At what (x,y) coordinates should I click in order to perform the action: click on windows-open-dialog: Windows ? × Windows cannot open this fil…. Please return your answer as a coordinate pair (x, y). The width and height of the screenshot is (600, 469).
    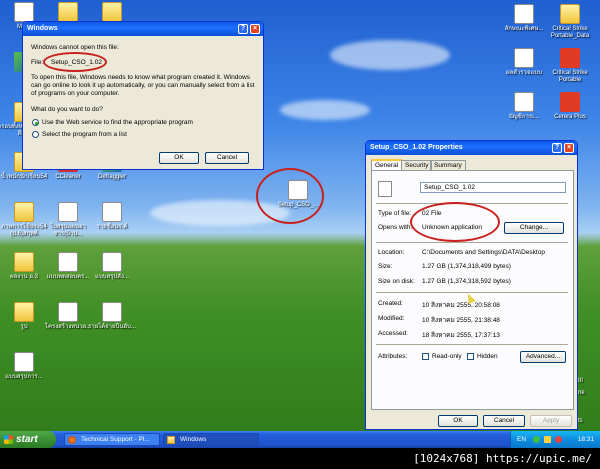
    Looking at the image, I should click on (143, 95).